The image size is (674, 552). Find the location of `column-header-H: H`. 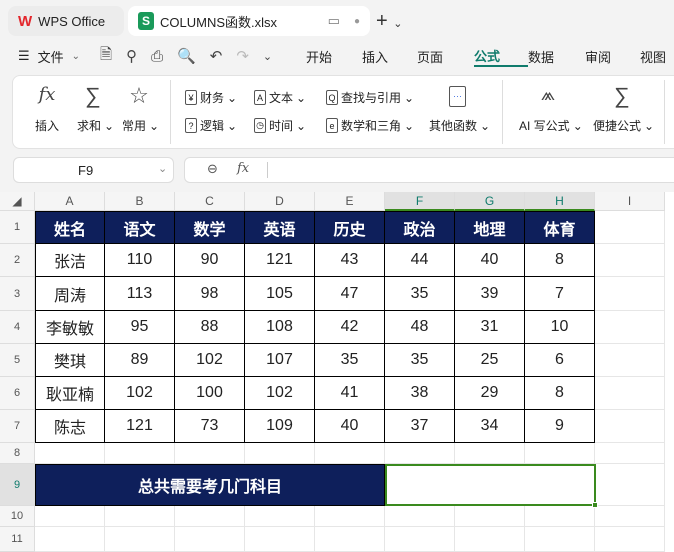

column-header-H: H is located at coordinates (560, 201).